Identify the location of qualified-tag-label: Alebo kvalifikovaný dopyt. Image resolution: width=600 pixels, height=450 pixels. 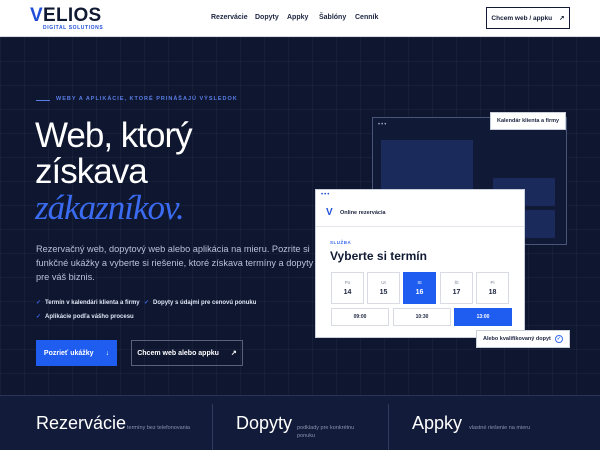
(517, 339).